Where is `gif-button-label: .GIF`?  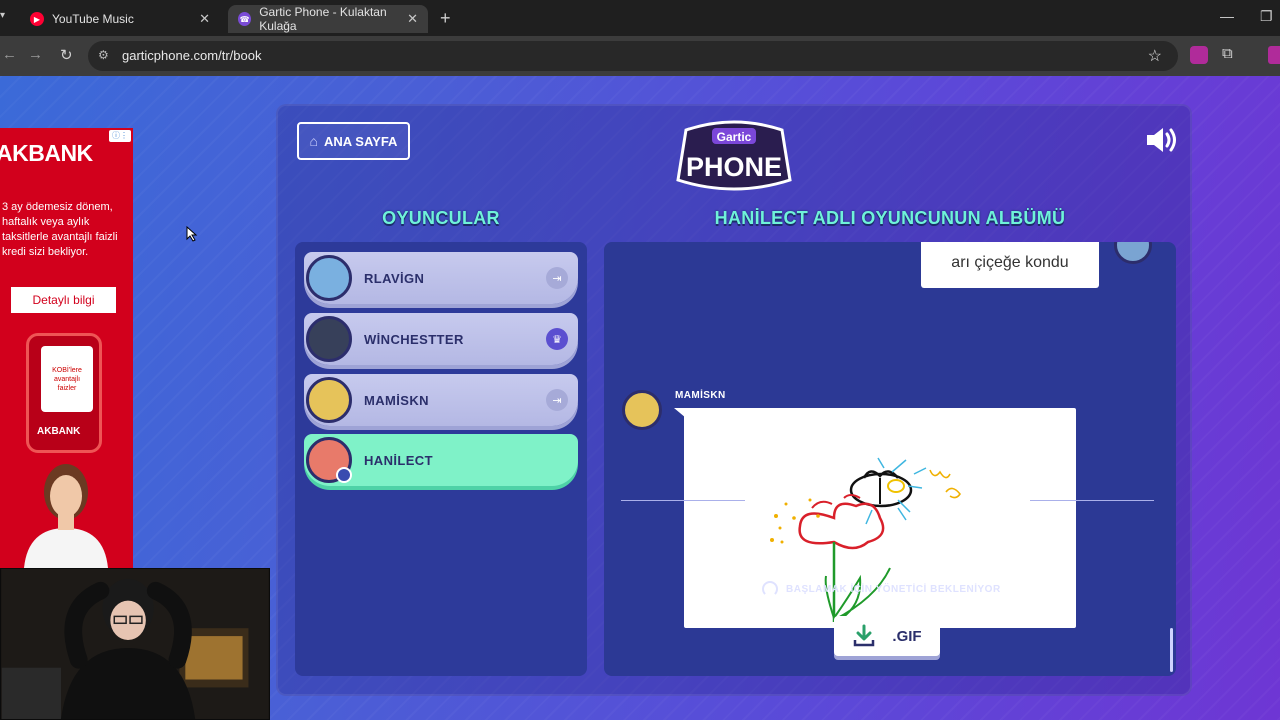
gif-button-label: .GIF is located at coordinates (907, 636).